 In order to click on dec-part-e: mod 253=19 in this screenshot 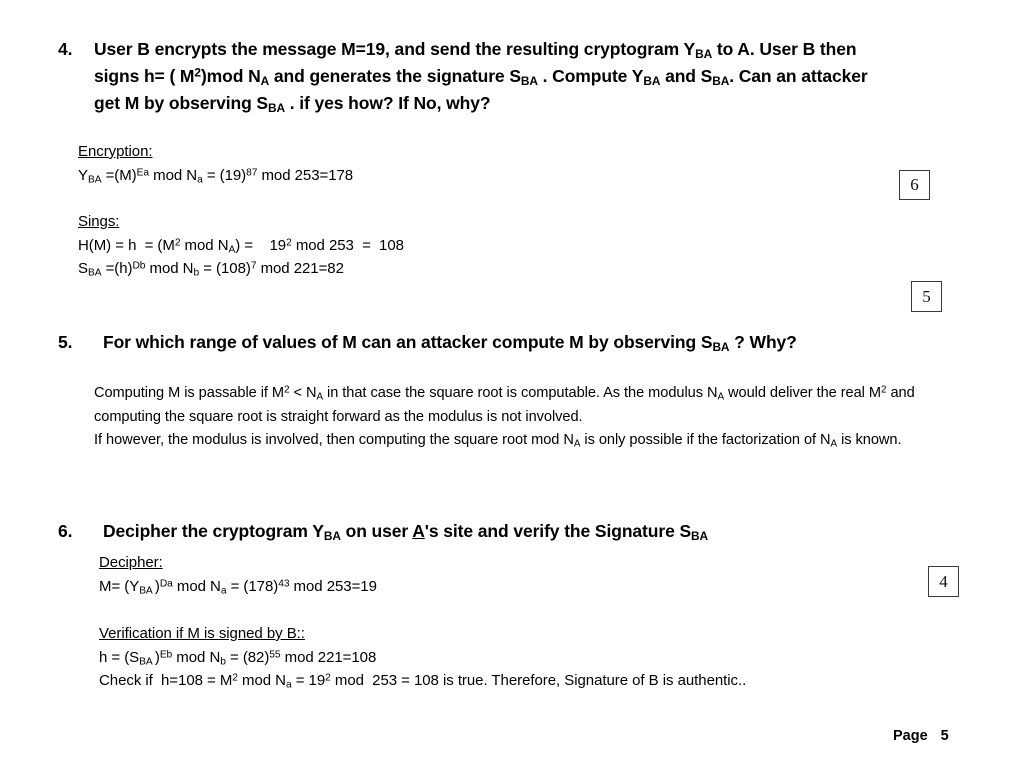, I will do `click(333, 586)`.